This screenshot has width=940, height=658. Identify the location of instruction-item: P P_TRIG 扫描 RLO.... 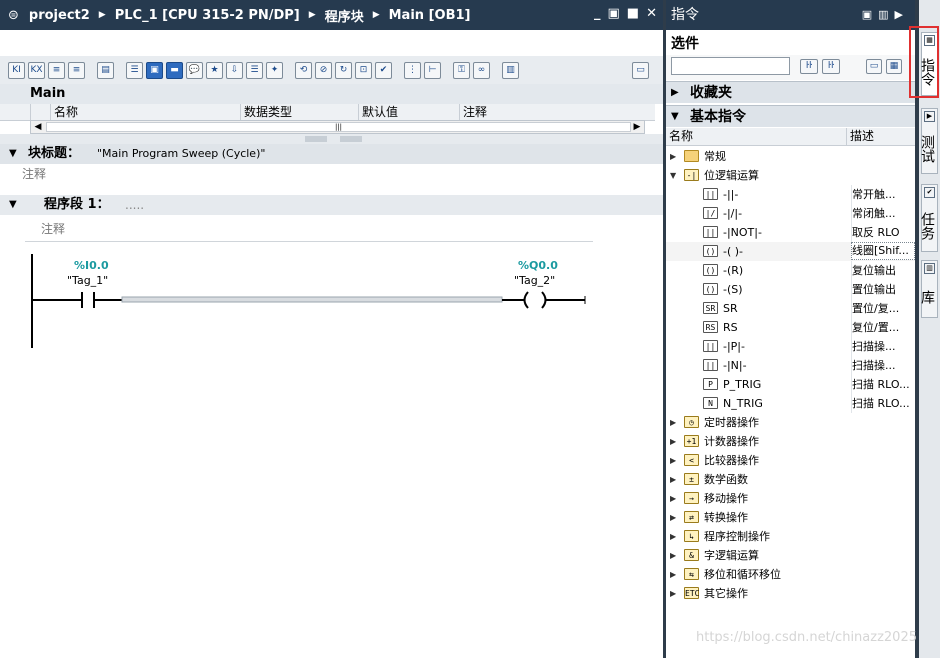
(790, 384).